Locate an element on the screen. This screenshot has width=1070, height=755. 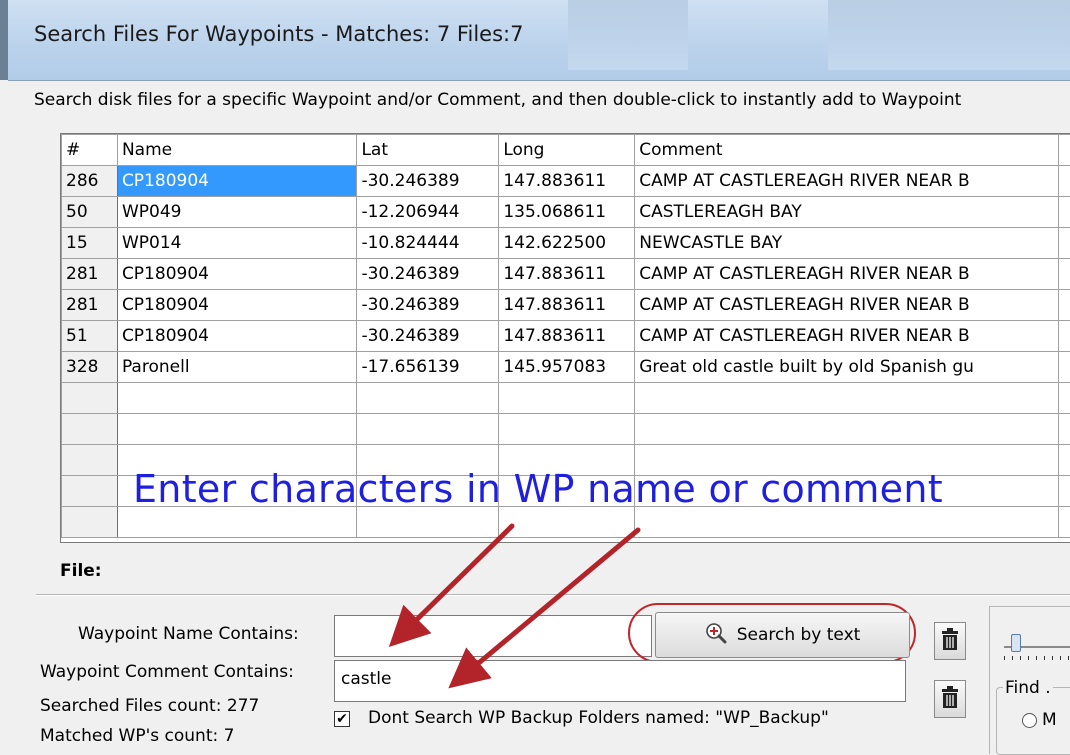
cell-number: 286 is located at coordinates (90, 181).